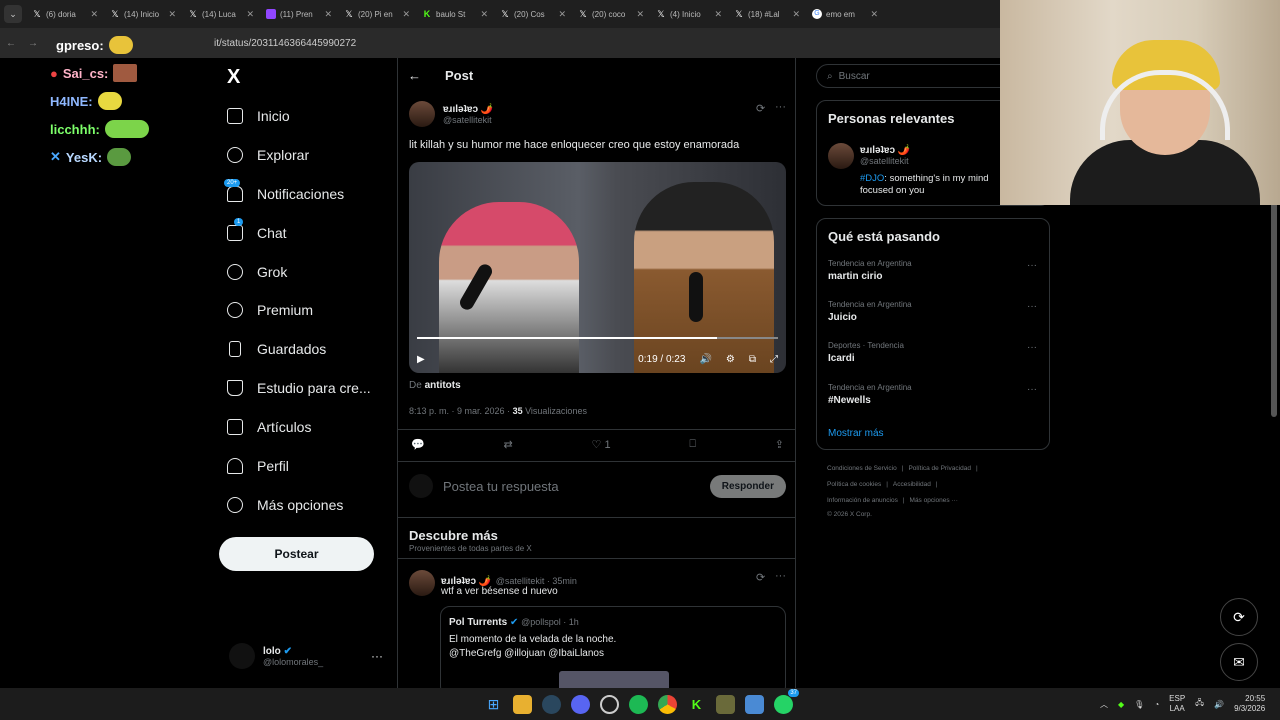  What do you see at coordinates (551, 704) in the screenshot?
I see `steam-icon` at bounding box center [551, 704].